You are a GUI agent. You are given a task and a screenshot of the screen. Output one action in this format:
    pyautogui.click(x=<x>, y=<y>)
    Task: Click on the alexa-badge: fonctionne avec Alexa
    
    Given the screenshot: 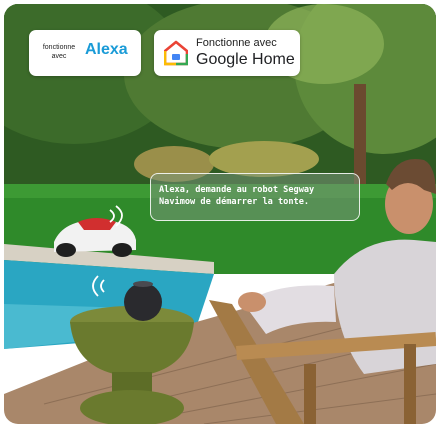 What is the action you would take?
    pyautogui.click(x=85, y=53)
    